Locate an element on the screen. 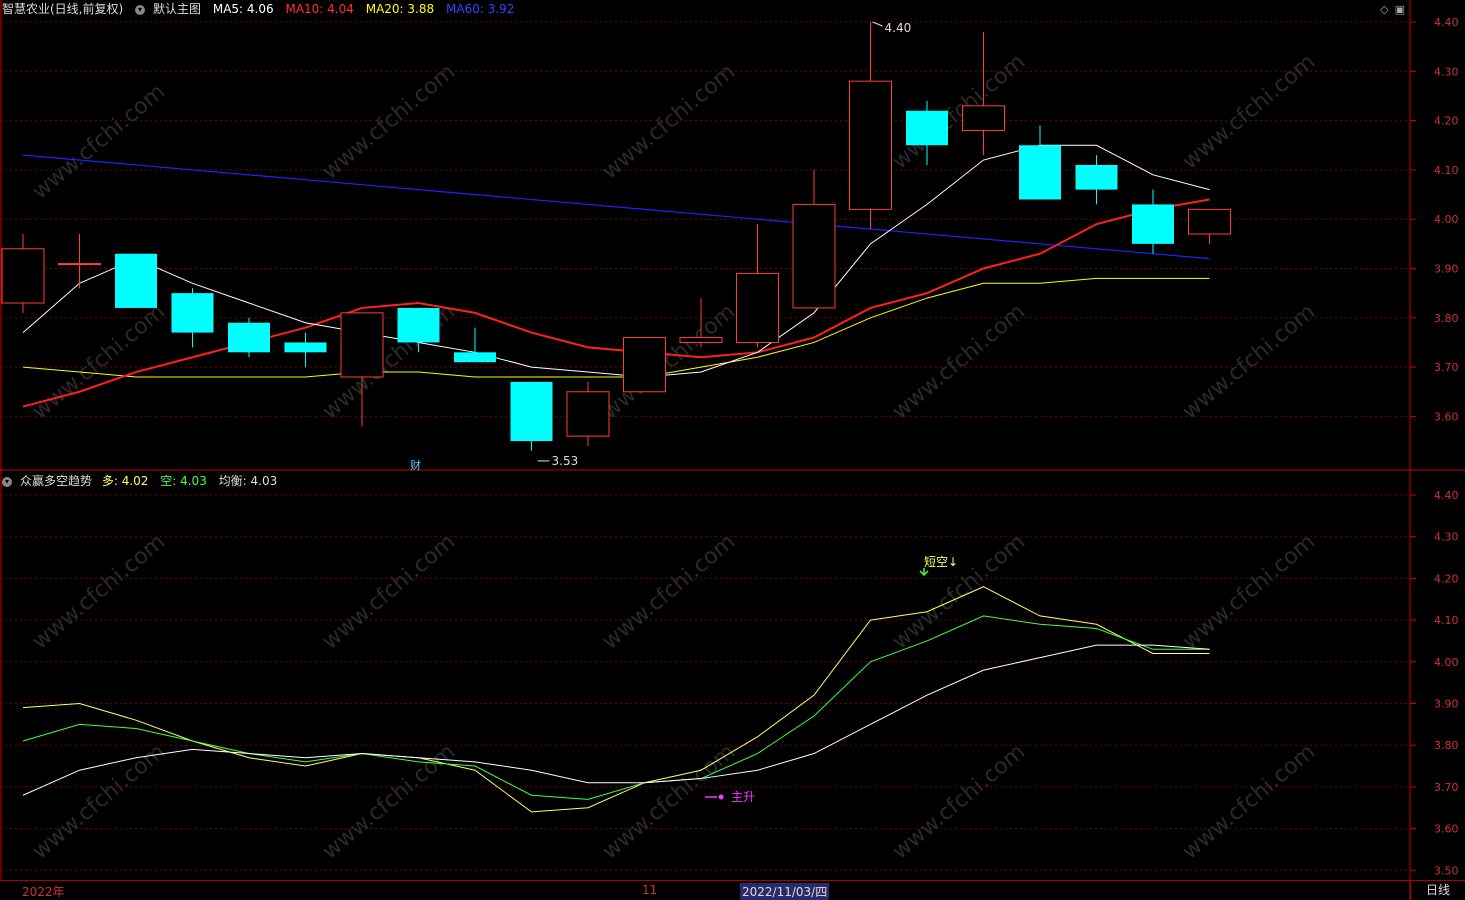 The width and height of the screenshot is (1465, 900). month-label: 11 is located at coordinates (650, 890).